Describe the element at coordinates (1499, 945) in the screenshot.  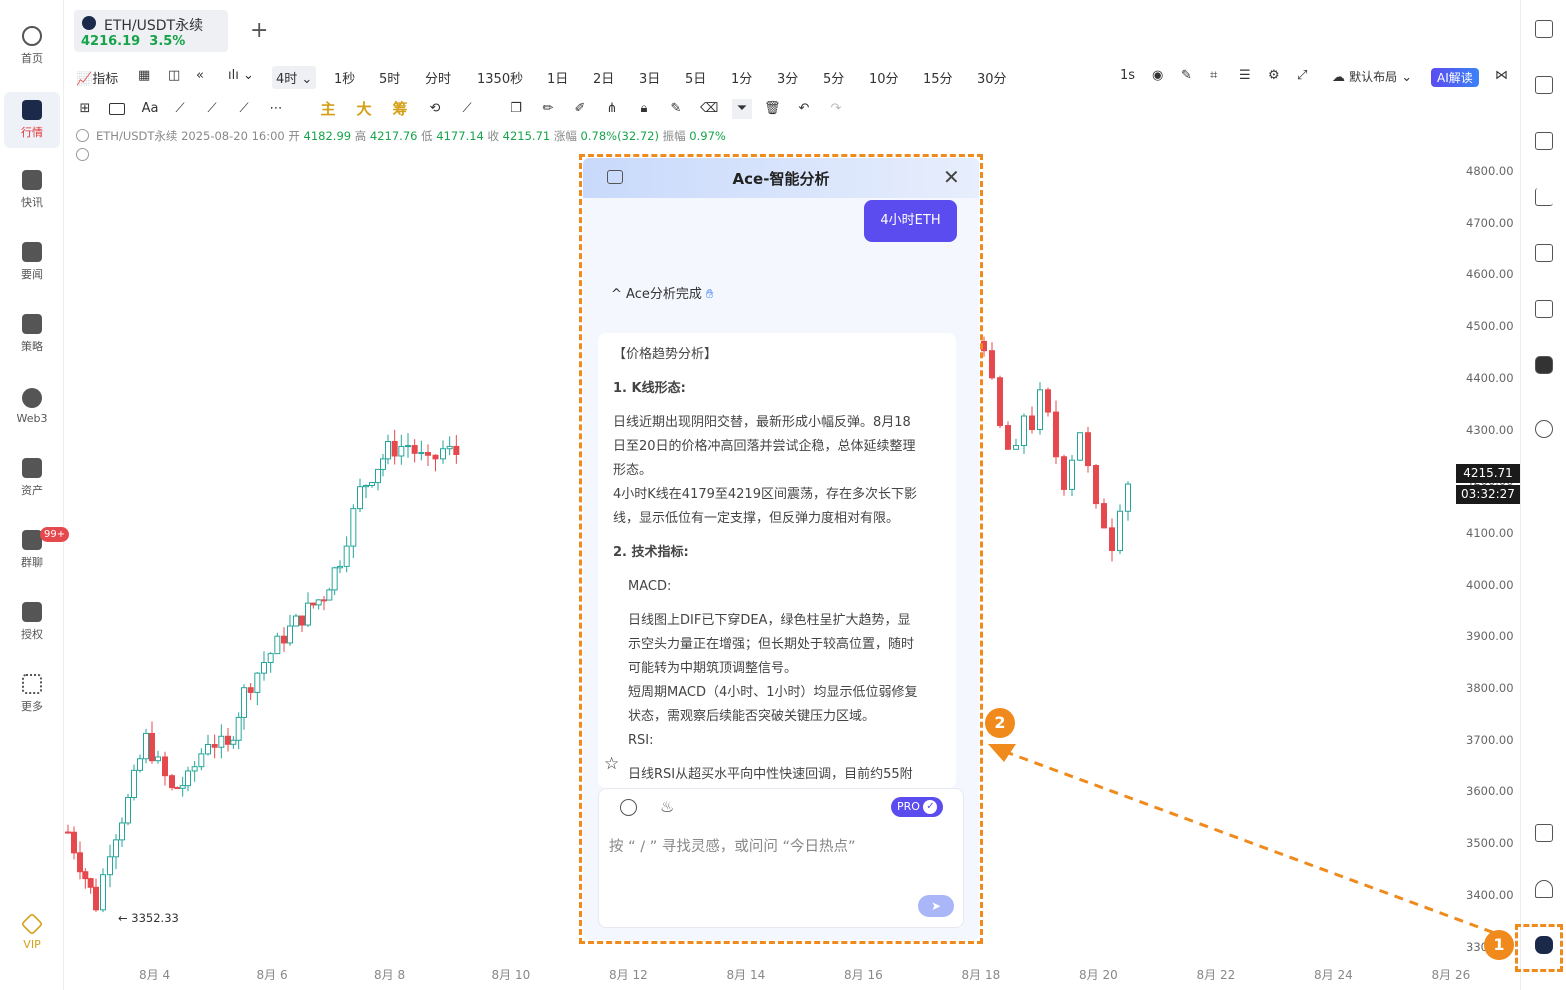
I see `annotation-marker-1: 1` at that location.